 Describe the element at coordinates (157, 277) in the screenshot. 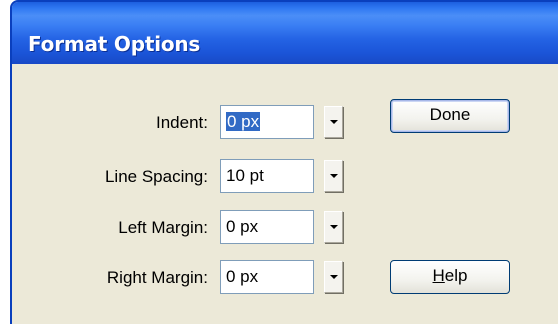

I see `right-margin-label: Right Margin:` at that location.